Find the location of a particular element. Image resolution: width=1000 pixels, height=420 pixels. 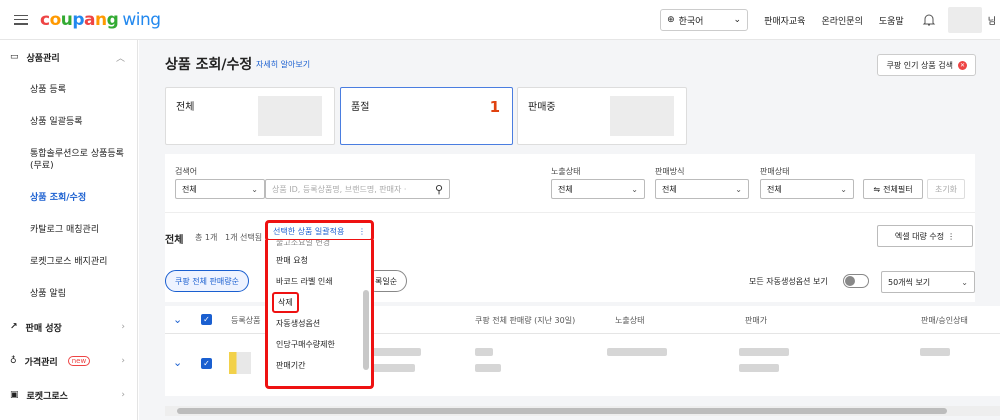

exposure-redacted is located at coordinates (637, 352).